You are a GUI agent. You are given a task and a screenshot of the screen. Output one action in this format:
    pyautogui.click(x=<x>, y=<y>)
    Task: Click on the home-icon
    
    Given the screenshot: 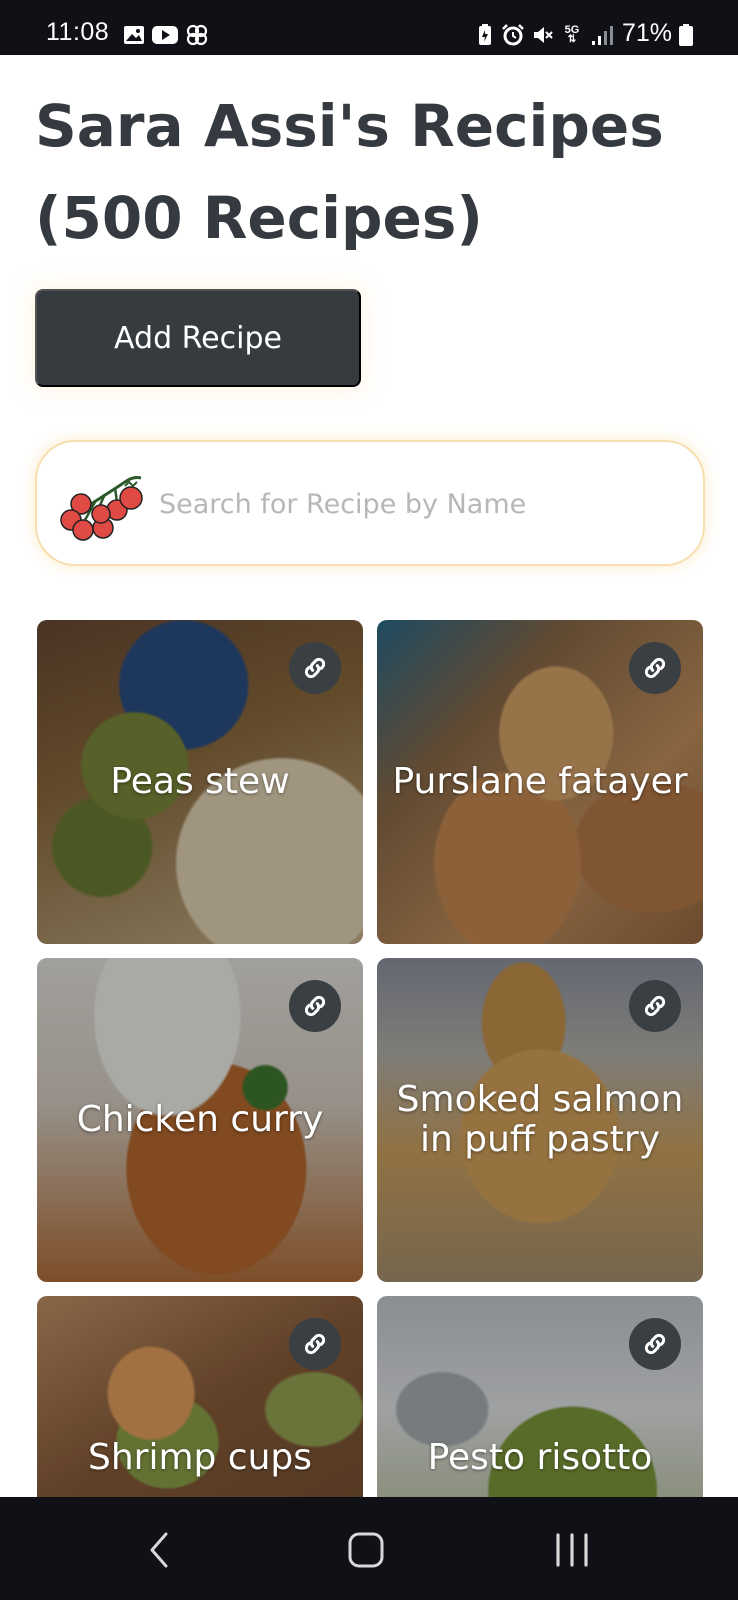 What is the action you would take?
    pyautogui.click(x=366, y=1550)
    